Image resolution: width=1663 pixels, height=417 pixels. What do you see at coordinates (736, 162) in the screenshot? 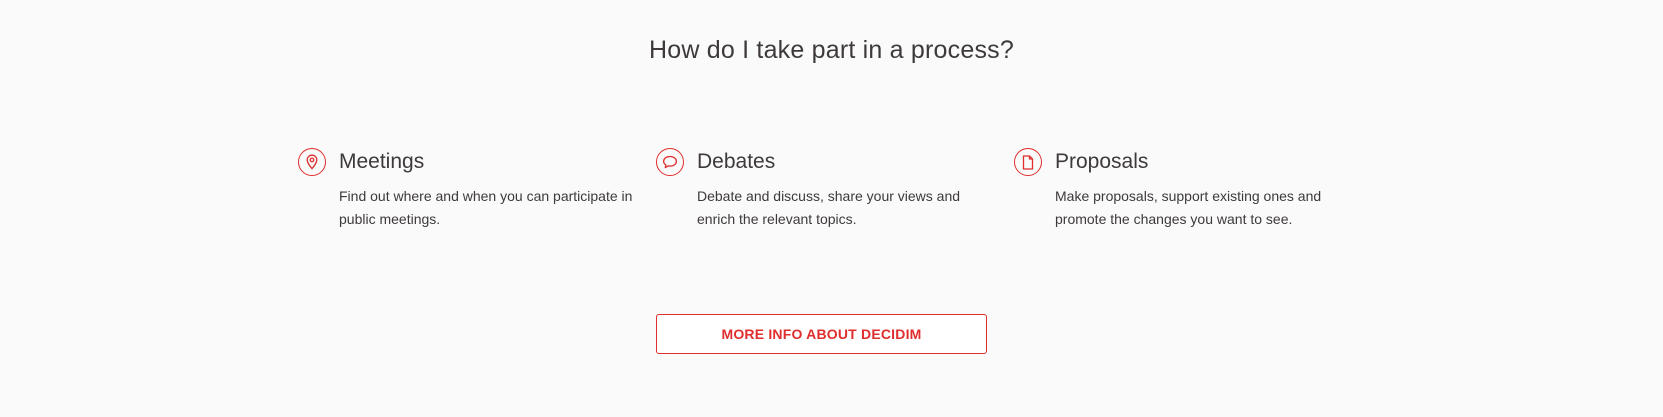
I see `card-title: Debates` at bounding box center [736, 162].